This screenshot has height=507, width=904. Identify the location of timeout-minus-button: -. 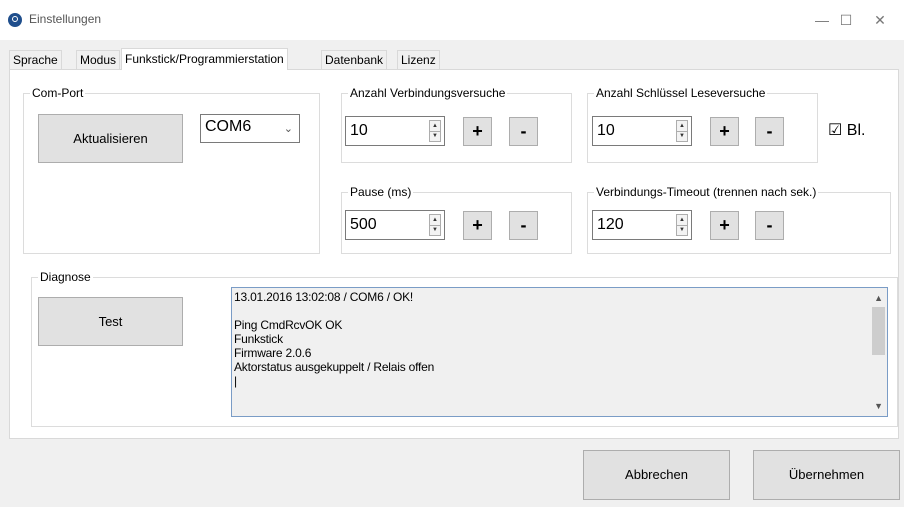
(769, 225).